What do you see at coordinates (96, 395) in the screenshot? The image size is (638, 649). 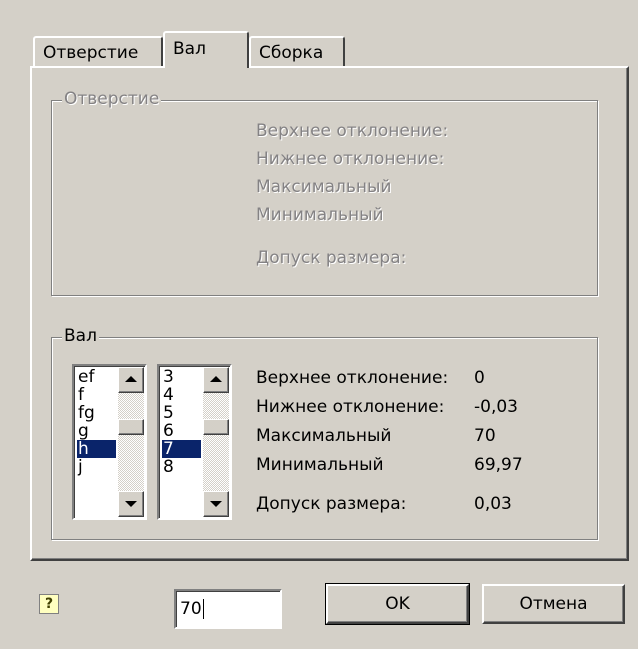 I see `list-item: f` at bounding box center [96, 395].